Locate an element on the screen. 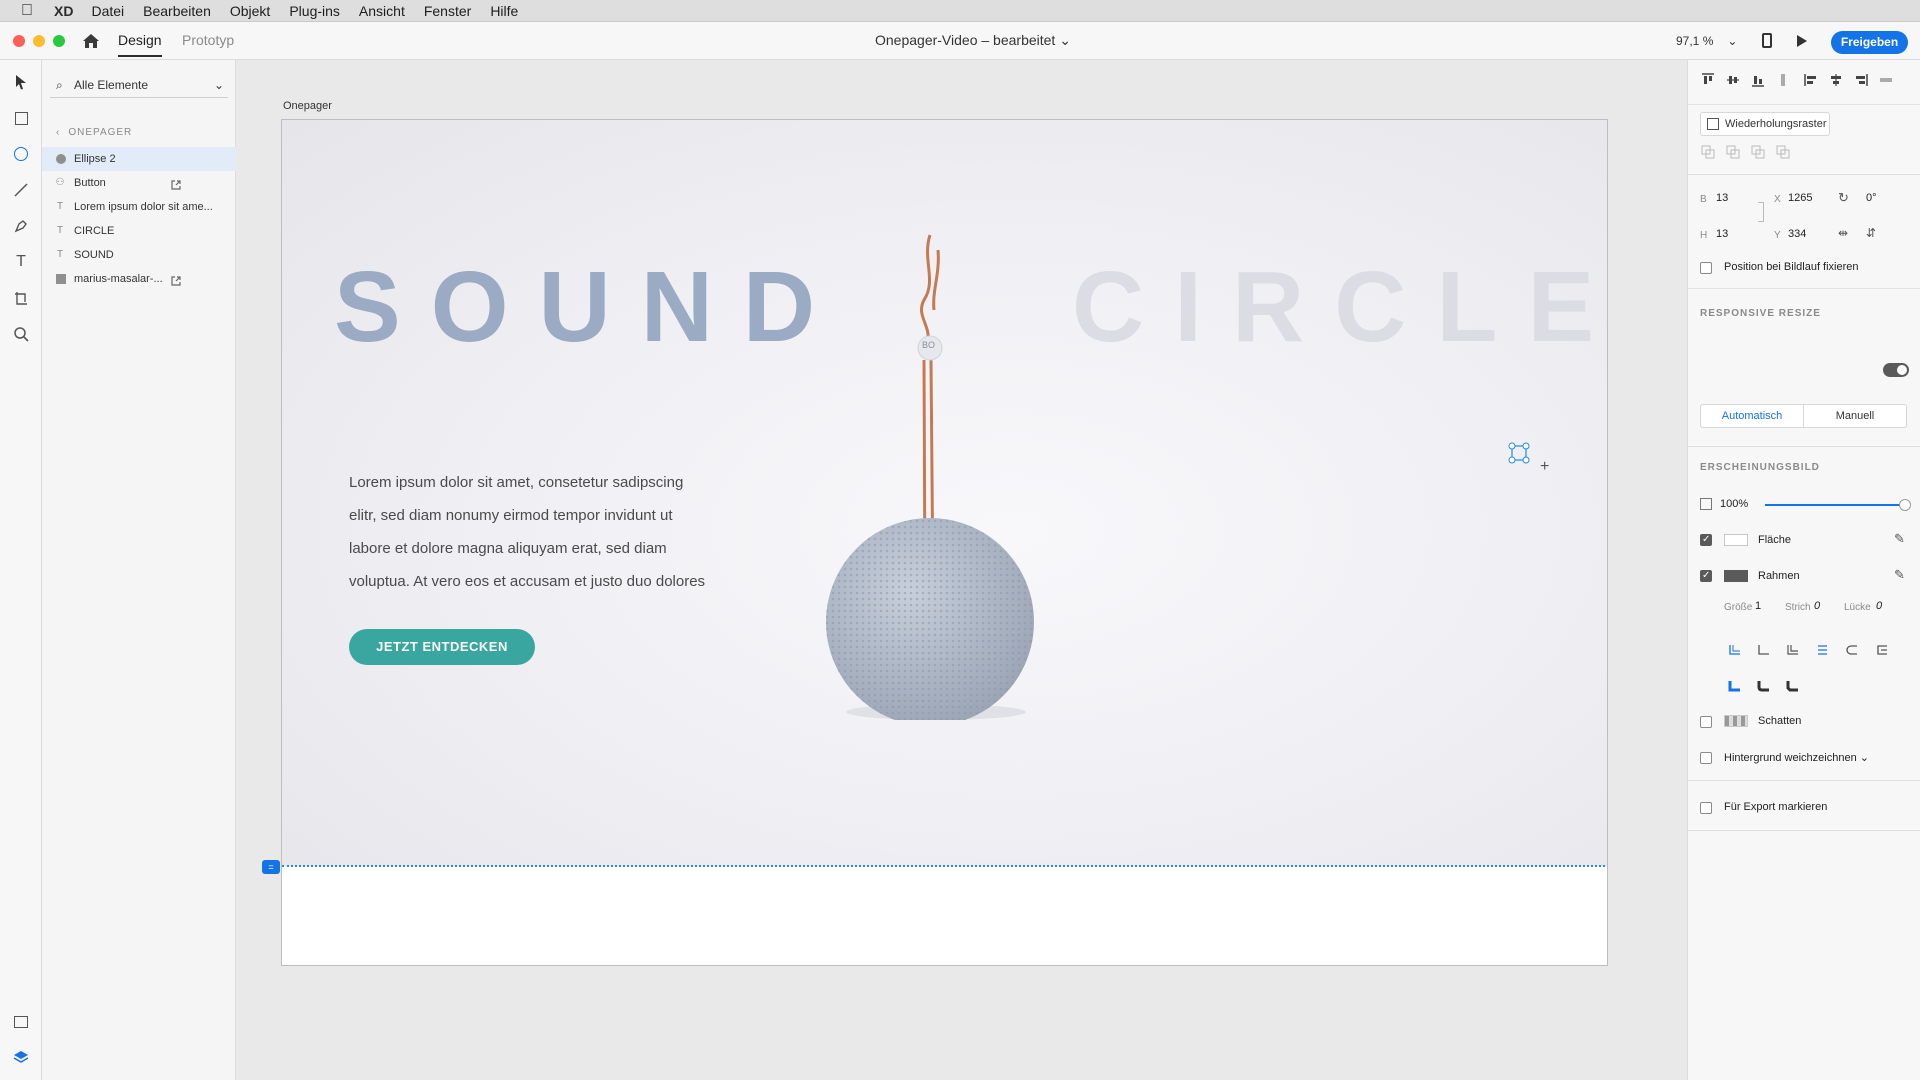 This screenshot has width=1920, height=1080. headline-sound: SOUND is located at coordinates (589, 307).